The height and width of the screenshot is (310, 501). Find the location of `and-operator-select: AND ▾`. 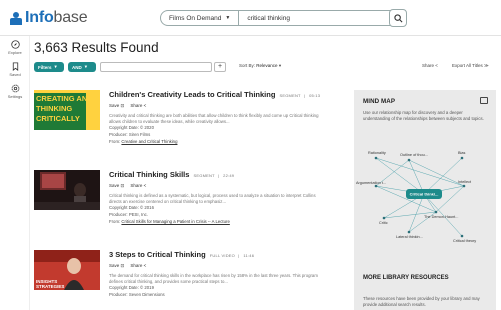

and-operator-select: AND ▾ is located at coordinates (82, 67).